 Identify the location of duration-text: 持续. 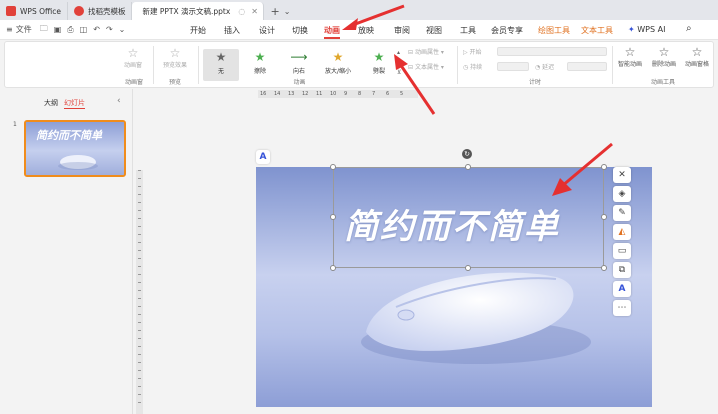
(476, 67).